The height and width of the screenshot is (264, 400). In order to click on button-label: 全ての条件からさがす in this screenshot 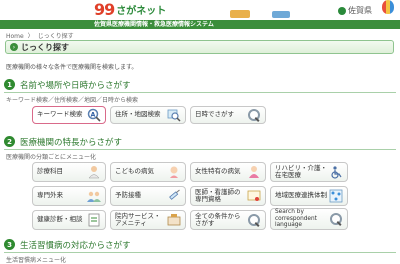, I will do `click(218, 219)`.